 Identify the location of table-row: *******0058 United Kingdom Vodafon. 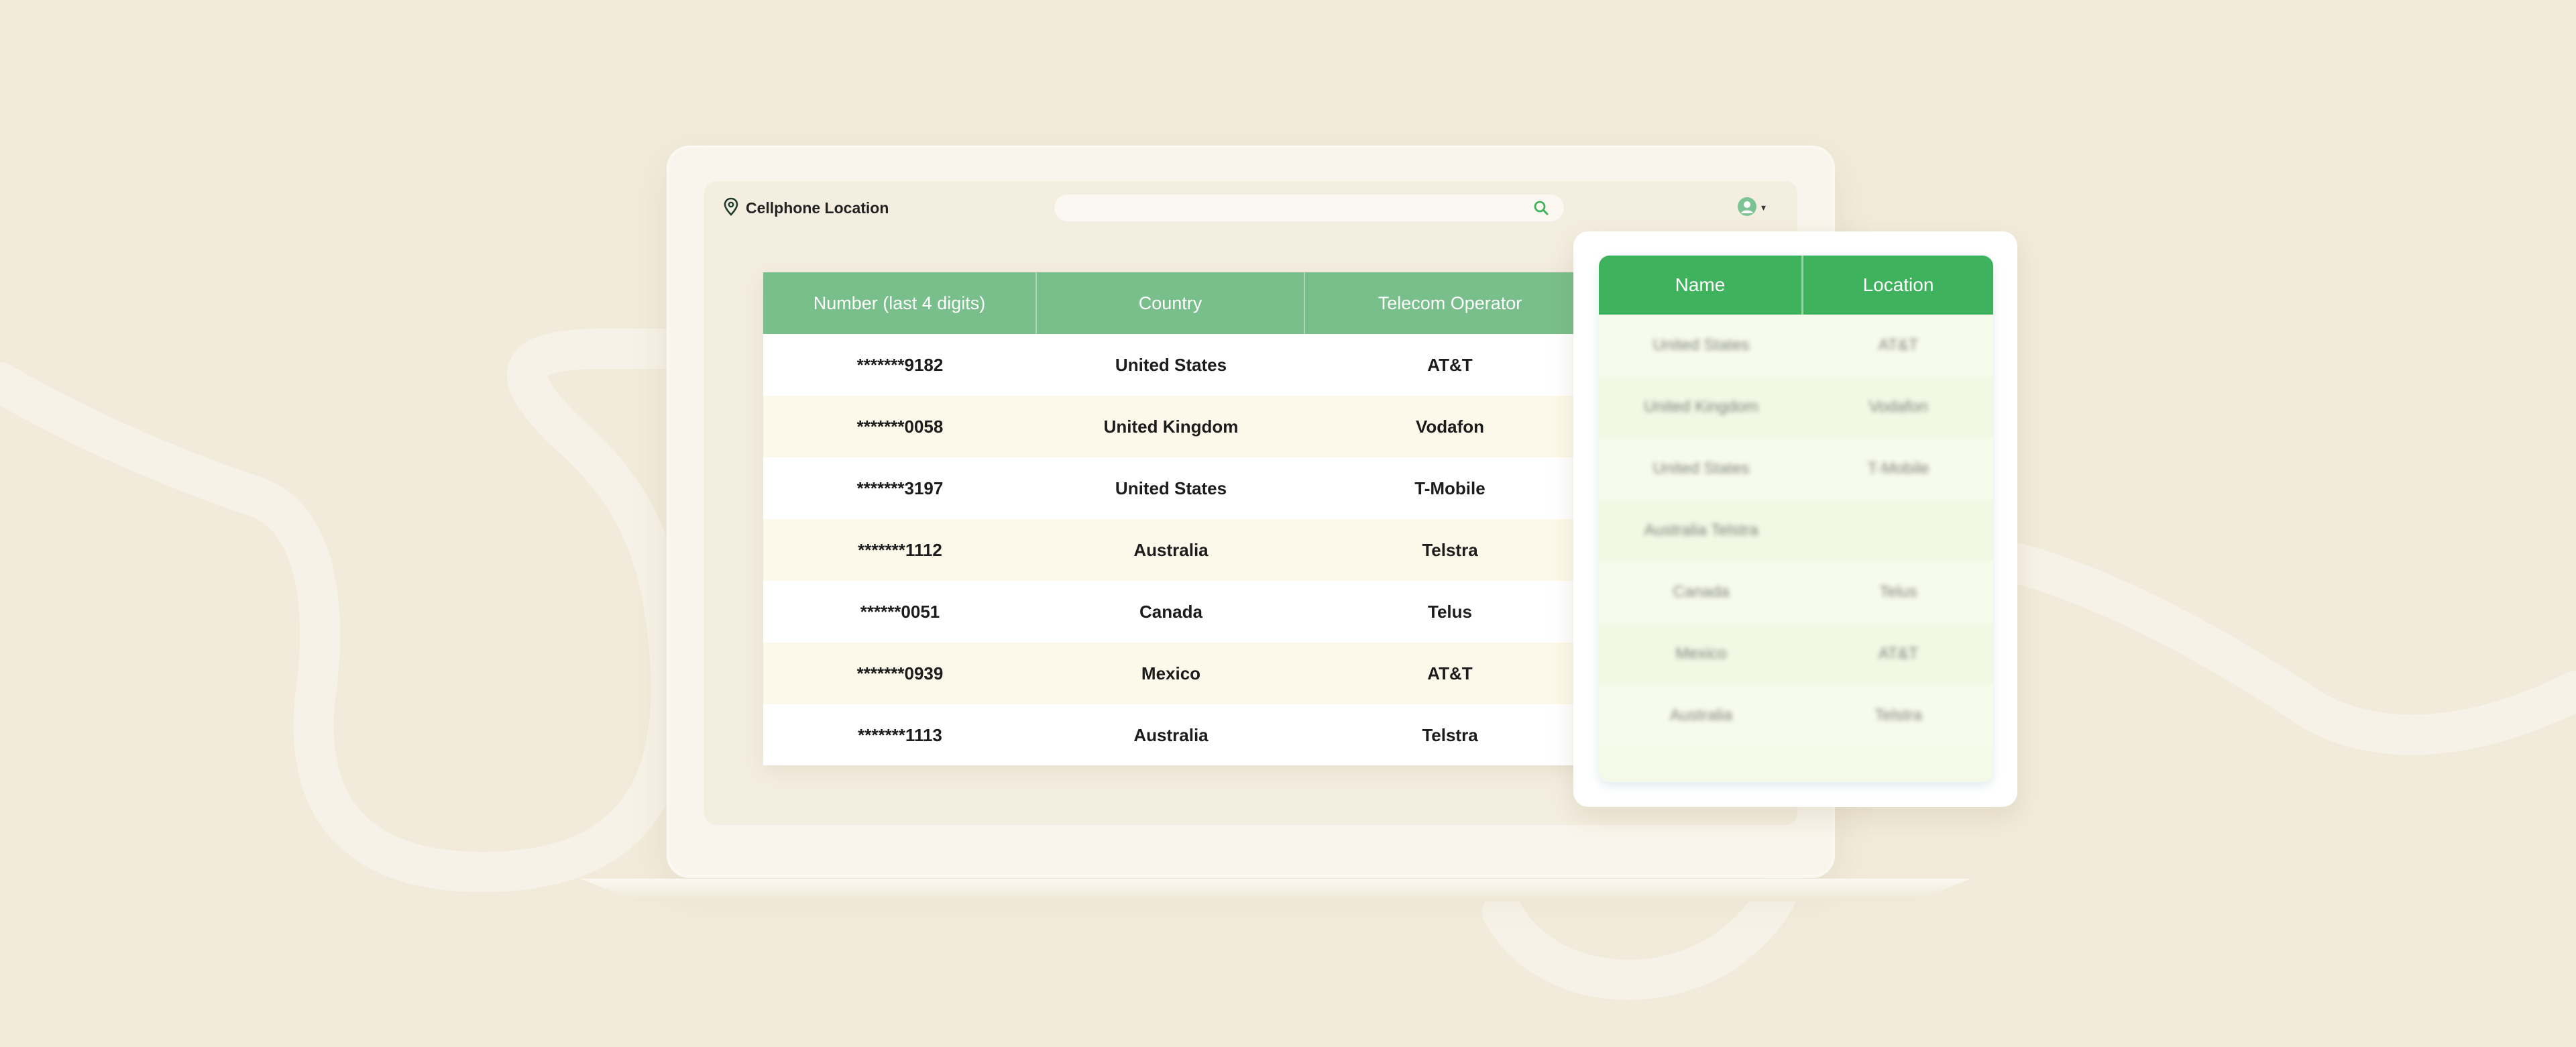
(1179, 426).